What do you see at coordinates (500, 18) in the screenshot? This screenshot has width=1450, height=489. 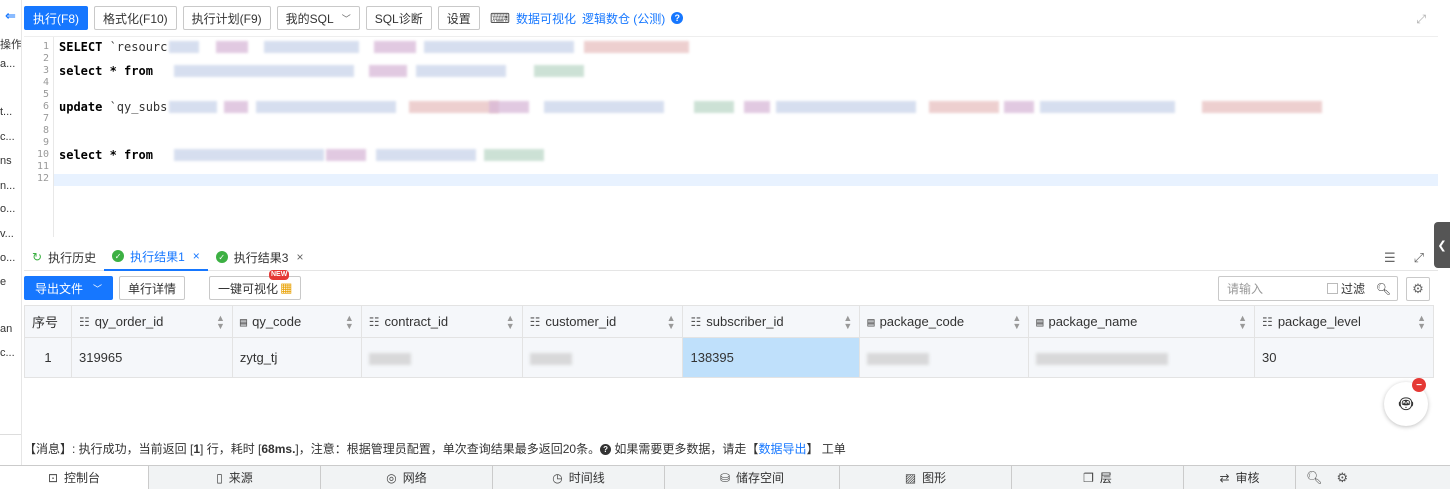 I see `keyboard-icon: ⌨` at bounding box center [500, 18].